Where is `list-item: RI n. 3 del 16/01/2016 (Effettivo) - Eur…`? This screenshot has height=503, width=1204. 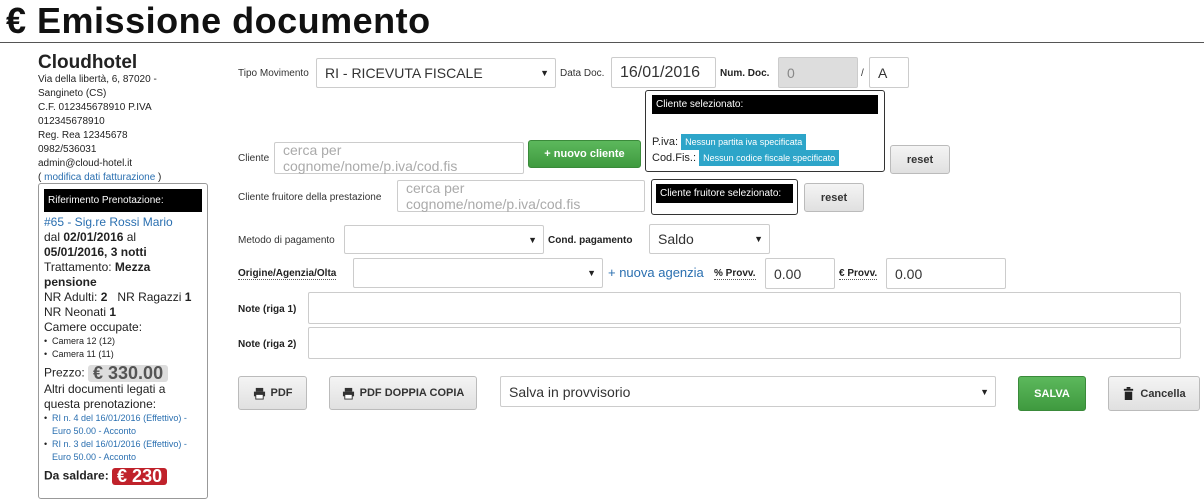
list-item: RI n. 3 del 16/01/2016 (Effettivo) - Eur… is located at coordinates (123, 451).